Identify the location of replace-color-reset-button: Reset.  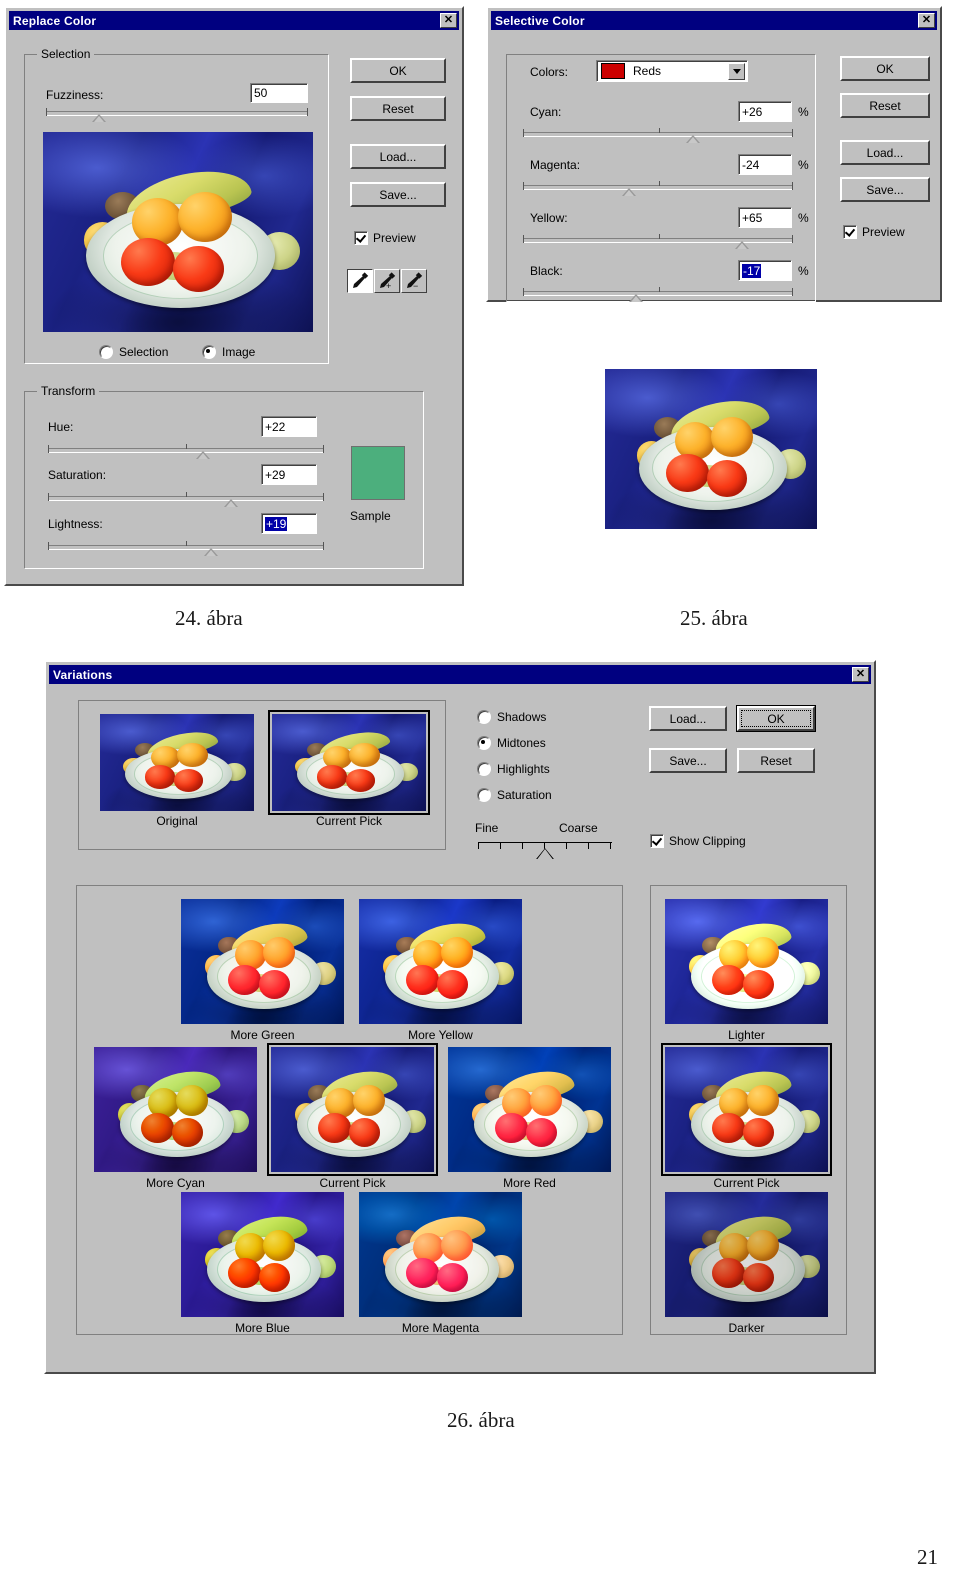
(398, 108).